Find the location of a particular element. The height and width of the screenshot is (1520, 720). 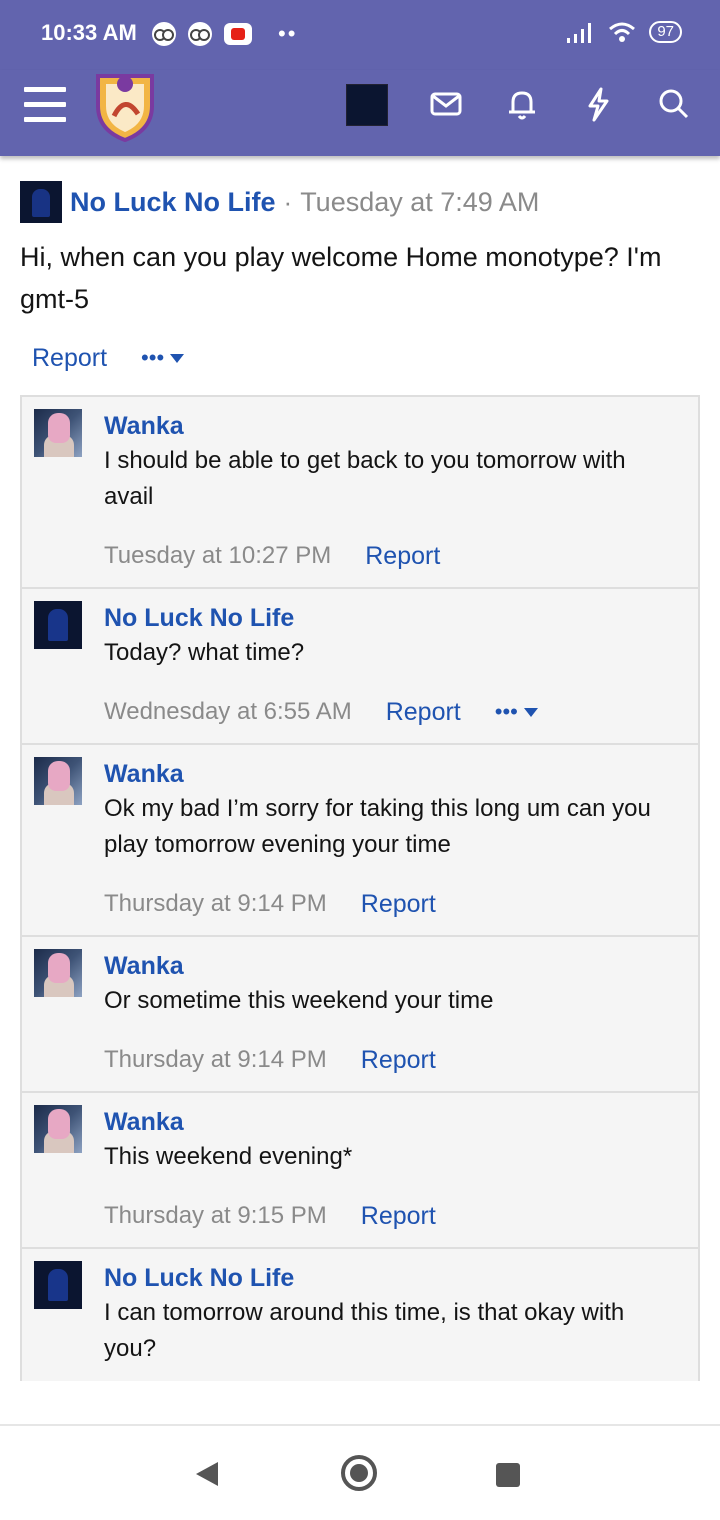

youtube-icon is located at coordinates (238, 34).